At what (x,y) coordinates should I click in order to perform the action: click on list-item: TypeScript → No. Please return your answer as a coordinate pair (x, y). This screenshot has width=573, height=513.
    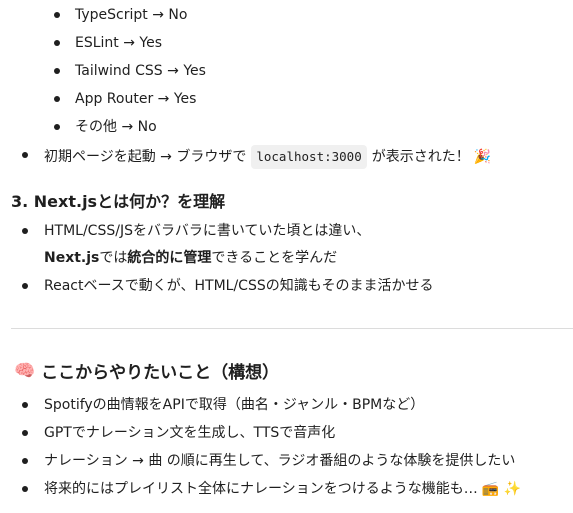
    Looking at the image, I should click on (131, 15).